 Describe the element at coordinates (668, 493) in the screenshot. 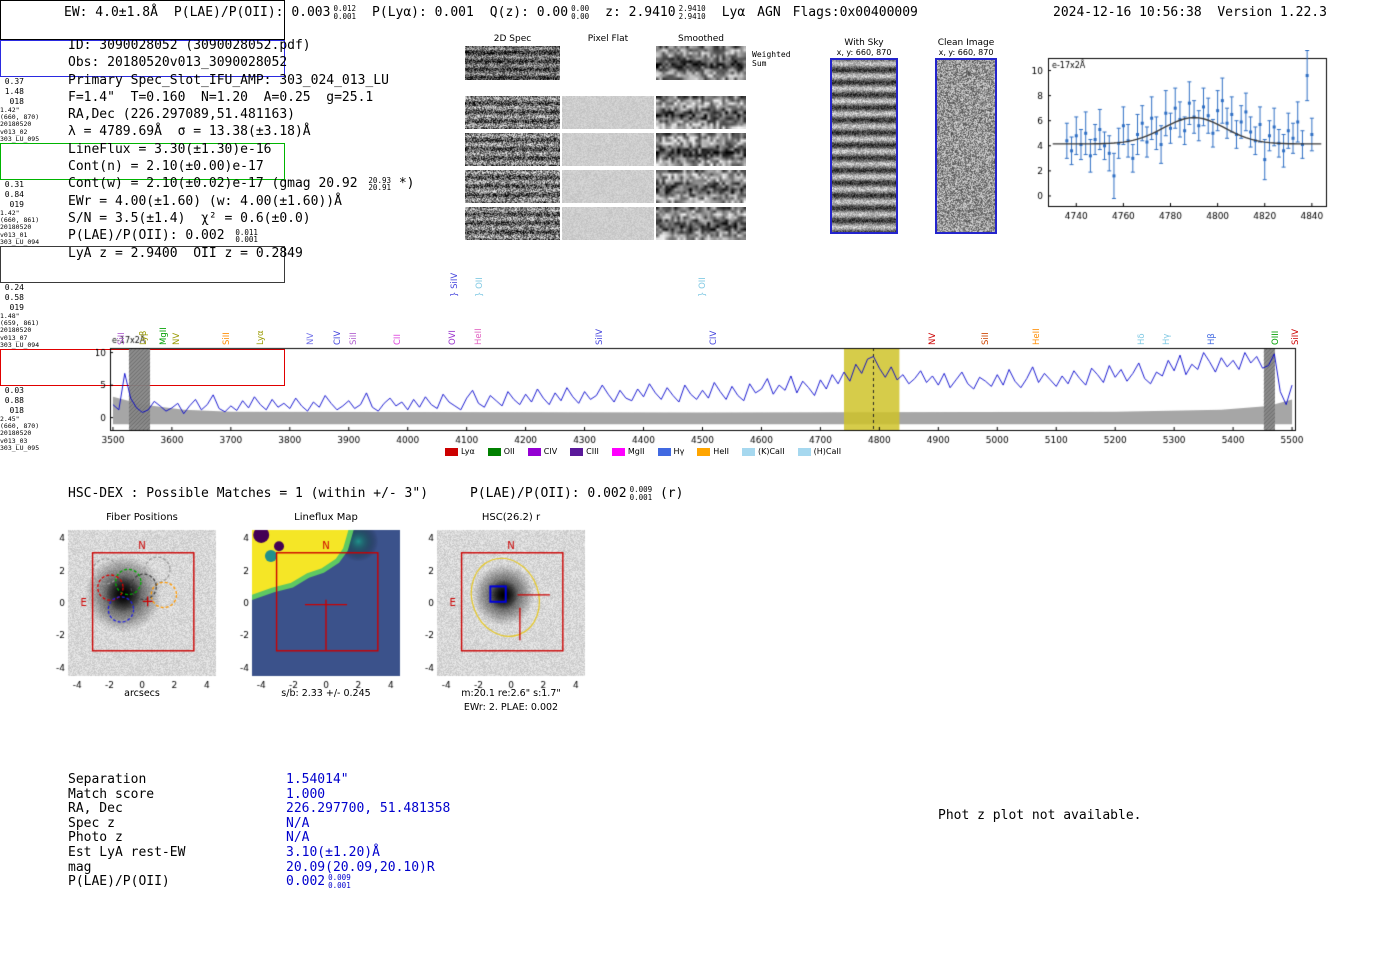

I see `hsc-band-tag: (r)` at that location.